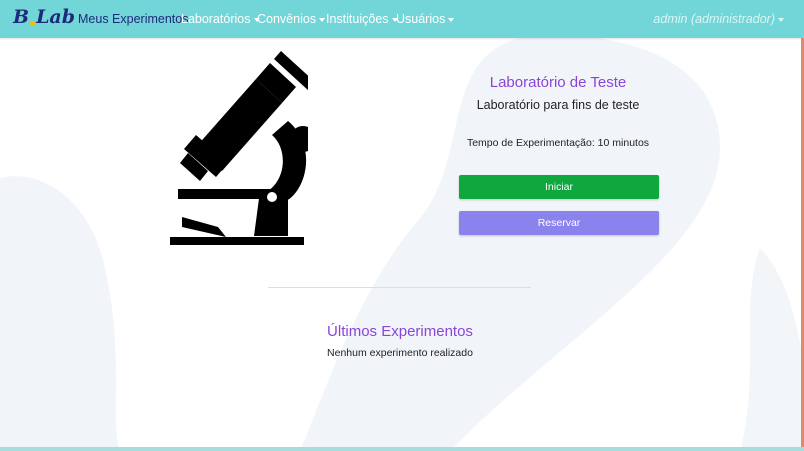  What do you see at coordinates (220, 19) in the screenshot?
I see `nav-laboratorios: Laboratórios` at bounding box center [220, 19].